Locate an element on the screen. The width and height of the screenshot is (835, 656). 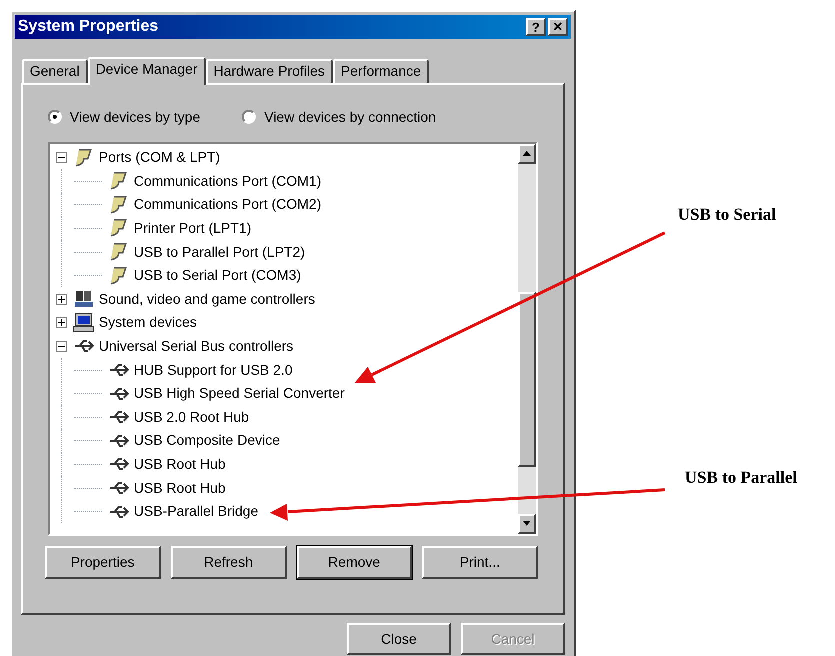
tab: Performance is located at coordinates (381, 70).